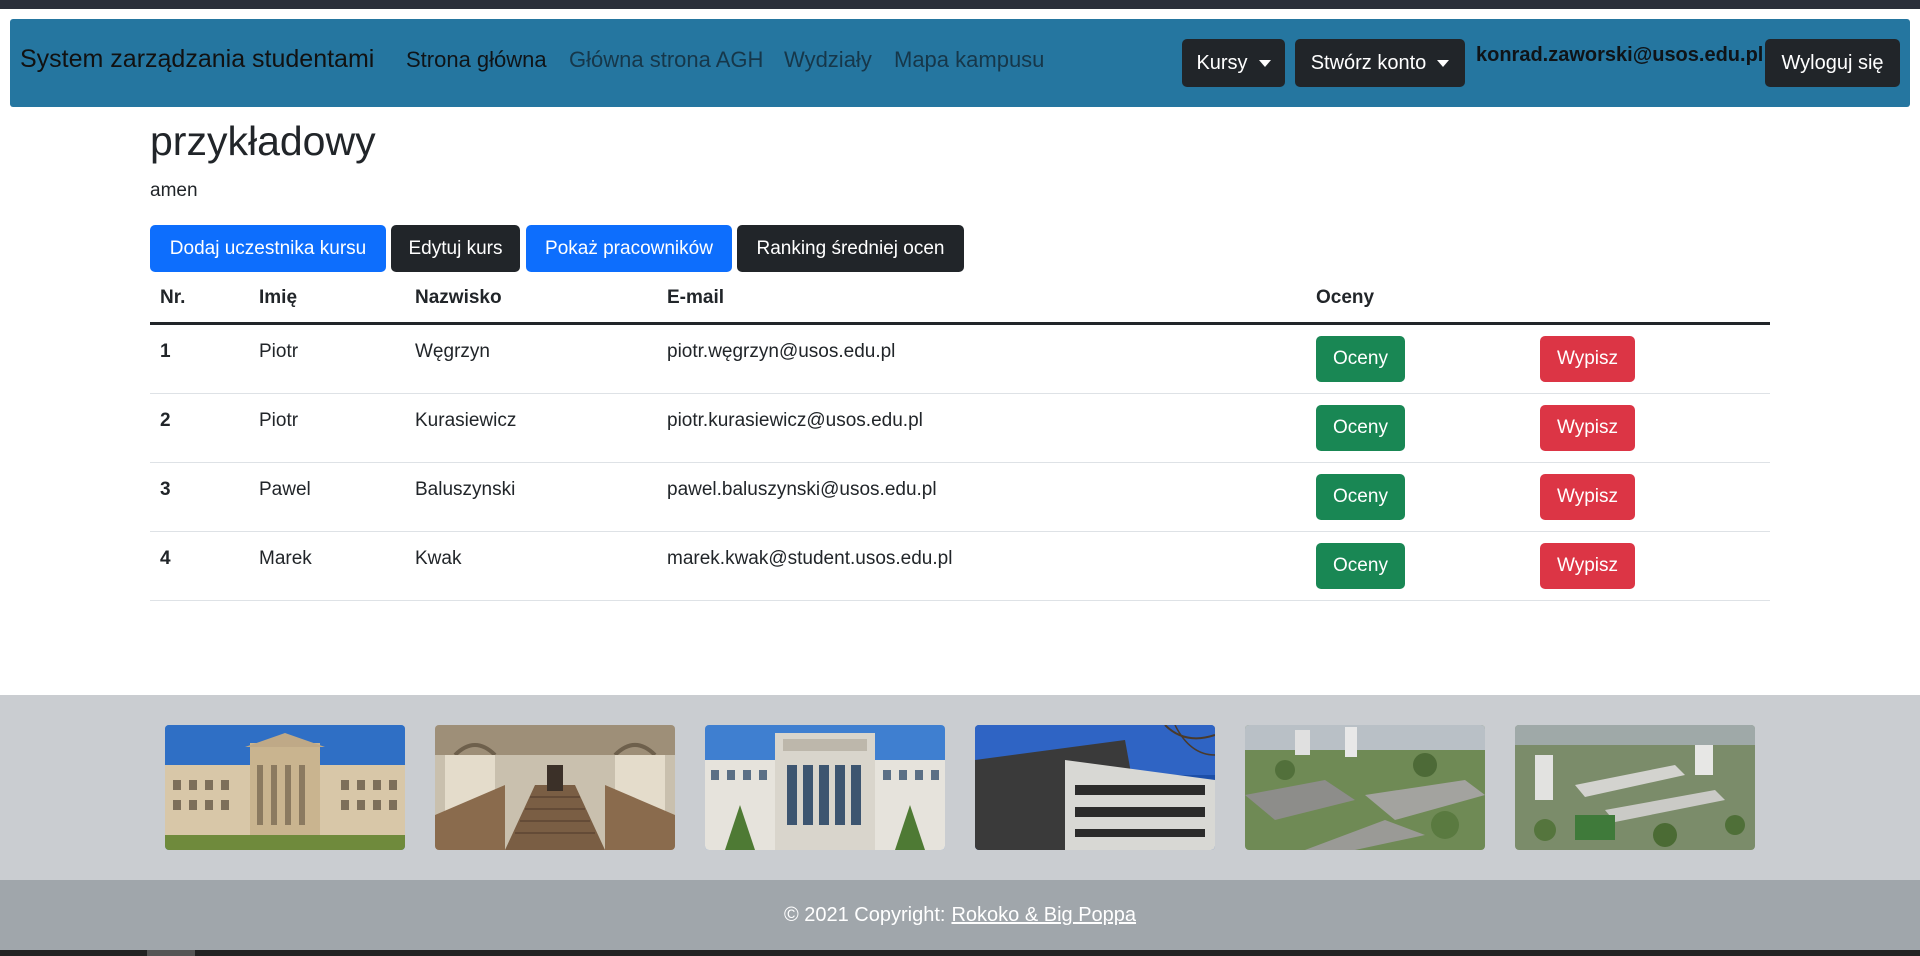 This screenshot has height=956, width=1920. What do you see at coordinates (476, 60) in the screenshot?
I see `nav-link-home: Strona główna` at bounding box center [476, 60].